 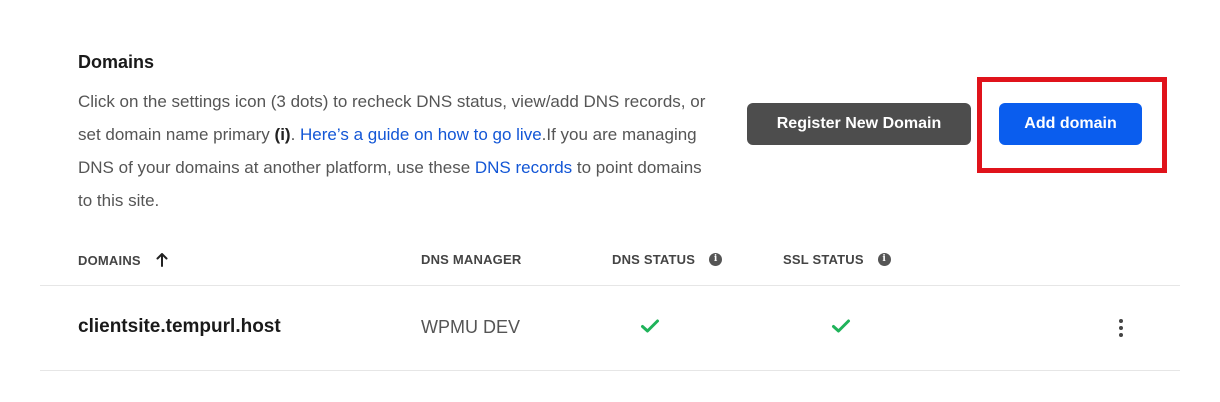 I want to click on column-header-domains: DOMAINS, so click(x=123, y=260).